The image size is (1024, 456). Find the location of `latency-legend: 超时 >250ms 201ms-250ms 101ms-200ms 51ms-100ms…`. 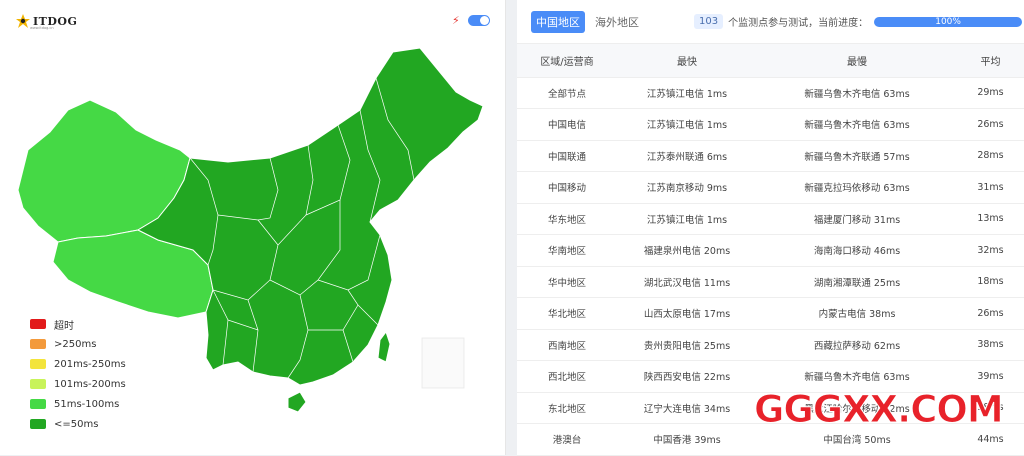

latency-legend: 超时 >250ms 201ms-250ms 101ms-200ms 51ms-100ms… is located at coordinates (78, 374).